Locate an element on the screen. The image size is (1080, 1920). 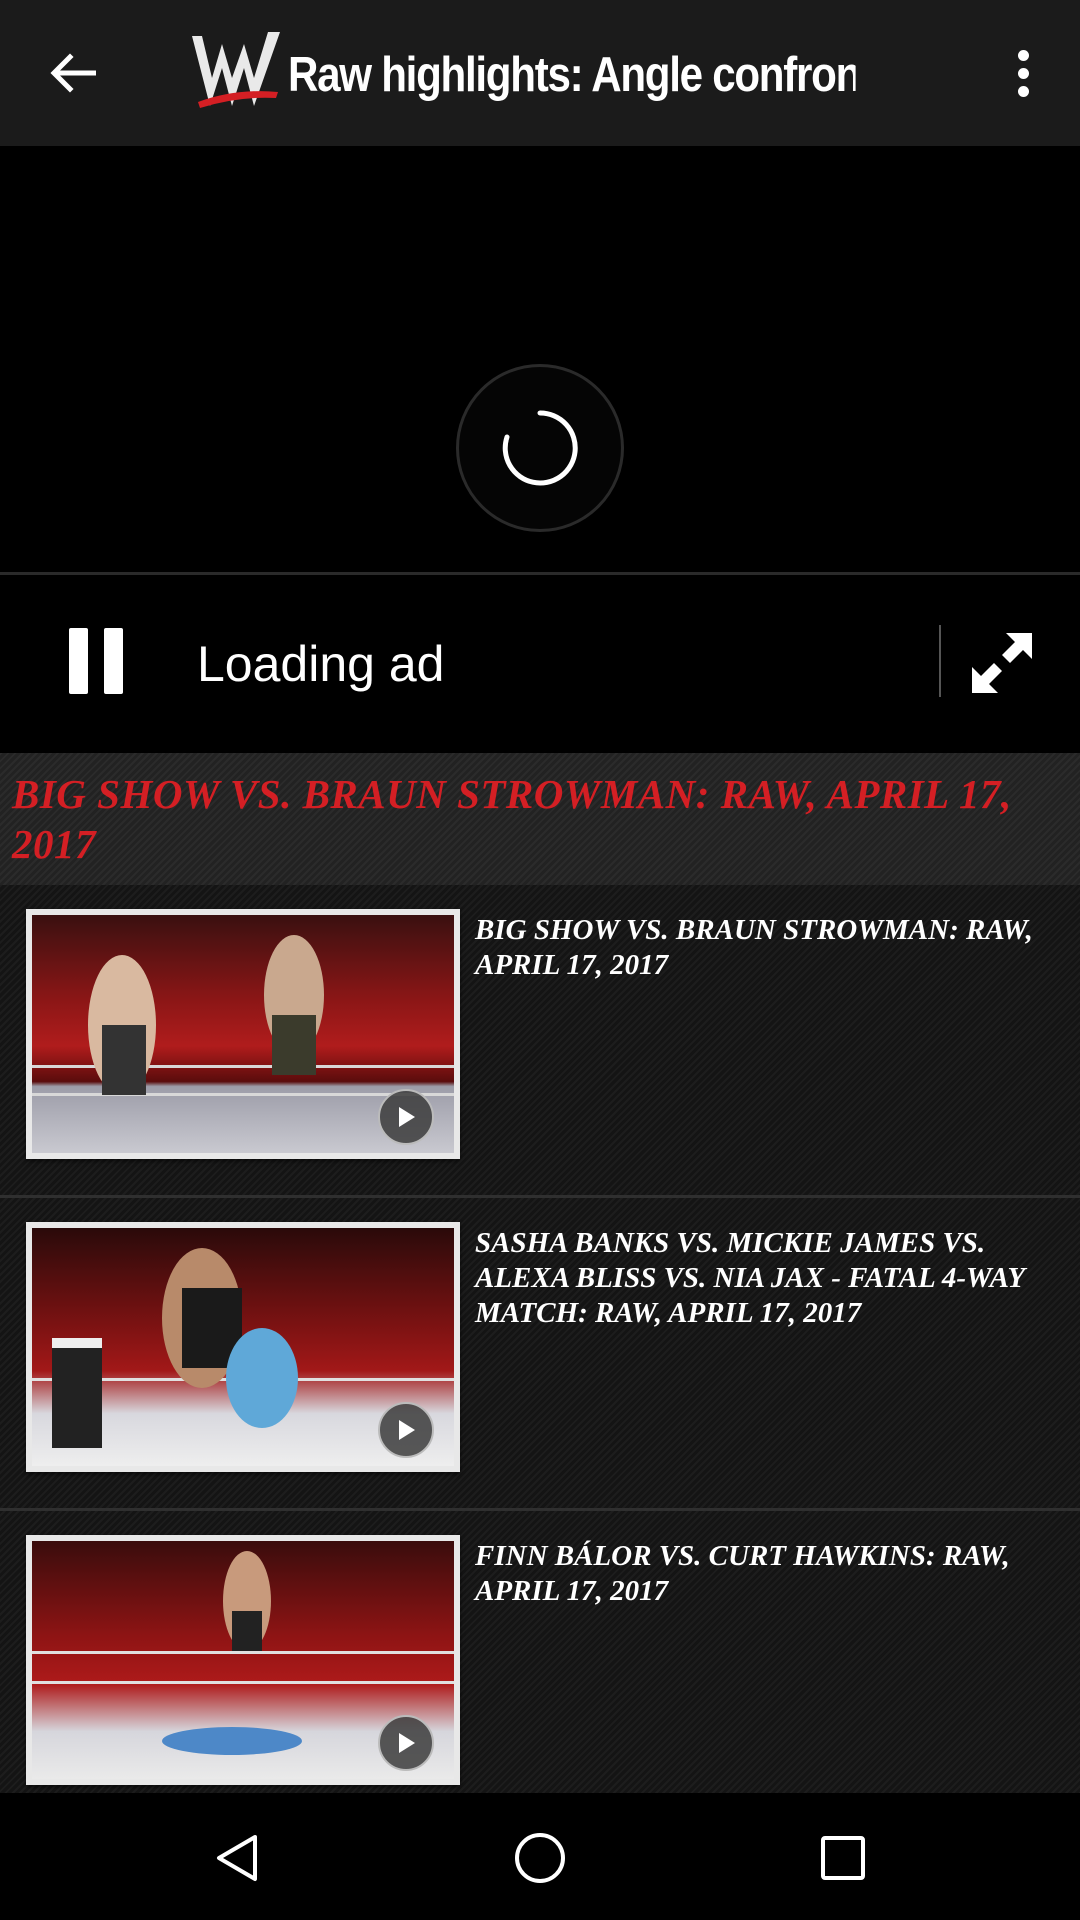
fullscreen-expand-icon is located at coordinates (1002, 663).